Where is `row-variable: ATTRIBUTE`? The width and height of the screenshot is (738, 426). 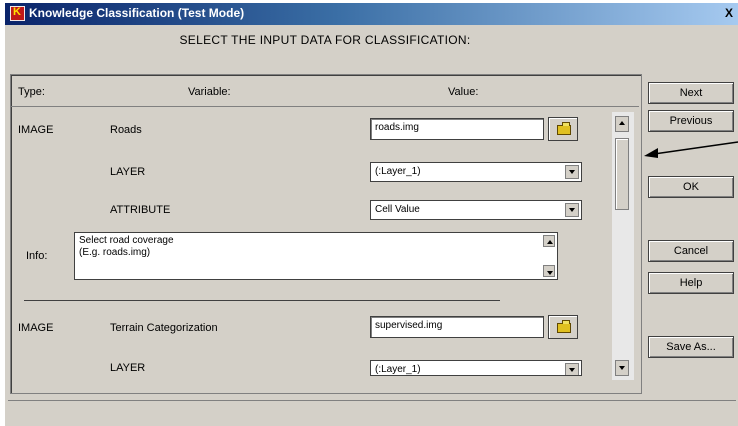
row-variable: ATTRIBUTE is located at coordinates (140, 210).